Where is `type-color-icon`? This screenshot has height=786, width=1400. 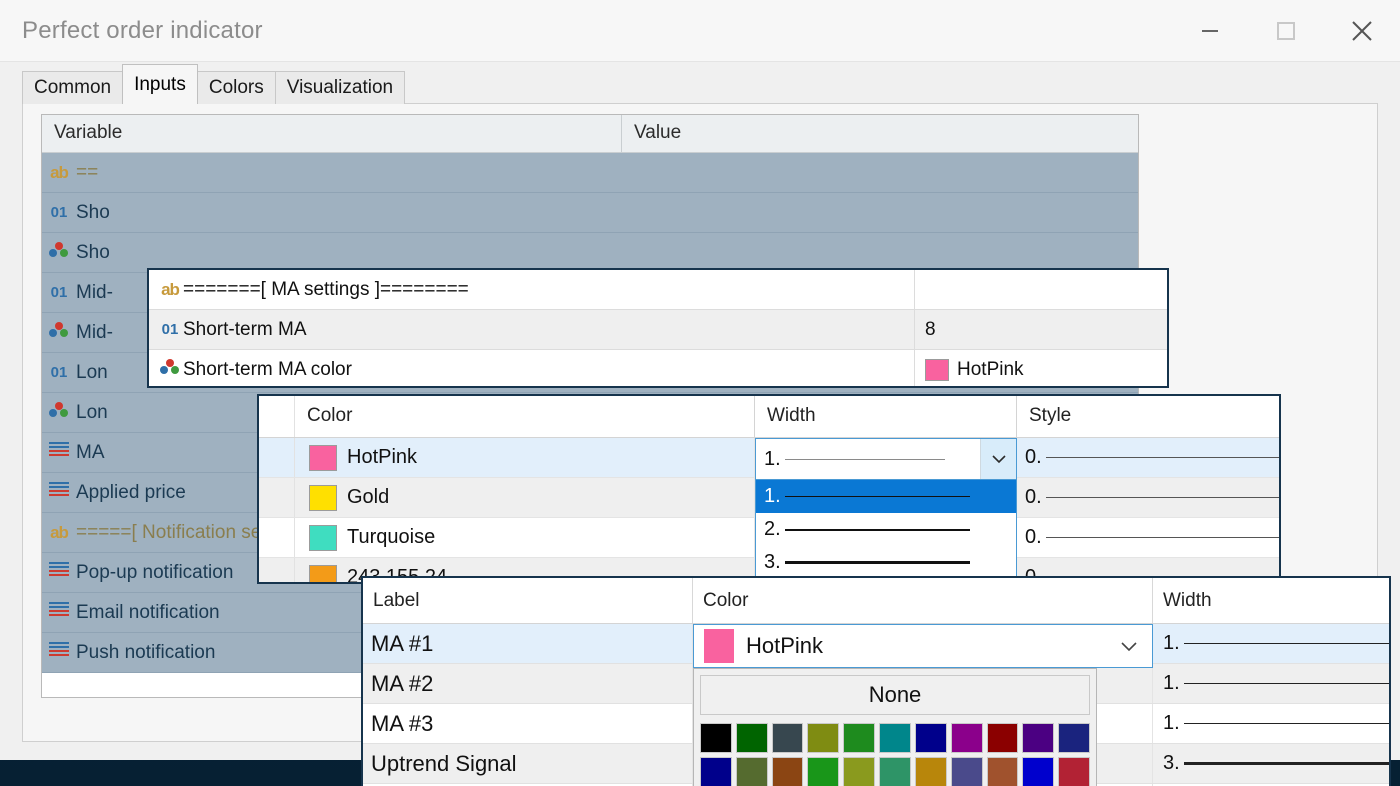
type-color-icon is located at coordinates (170, 367).